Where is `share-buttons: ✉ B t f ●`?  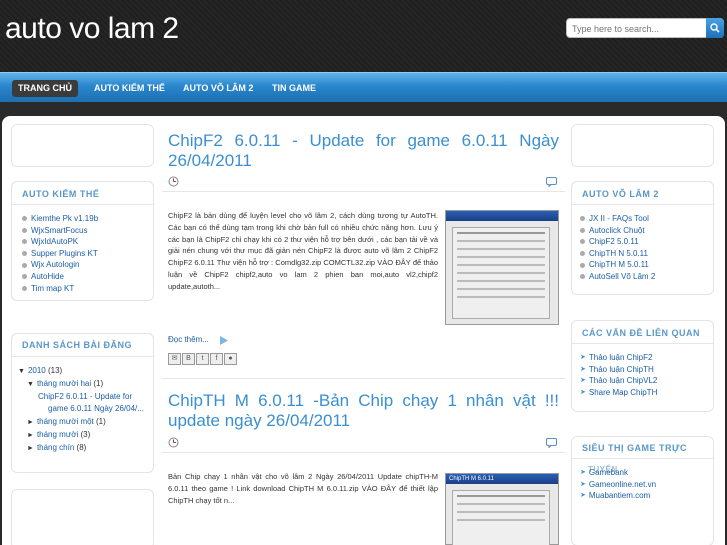
share-buttons: ✉ B t f ● is located at coordinates (202, 359).